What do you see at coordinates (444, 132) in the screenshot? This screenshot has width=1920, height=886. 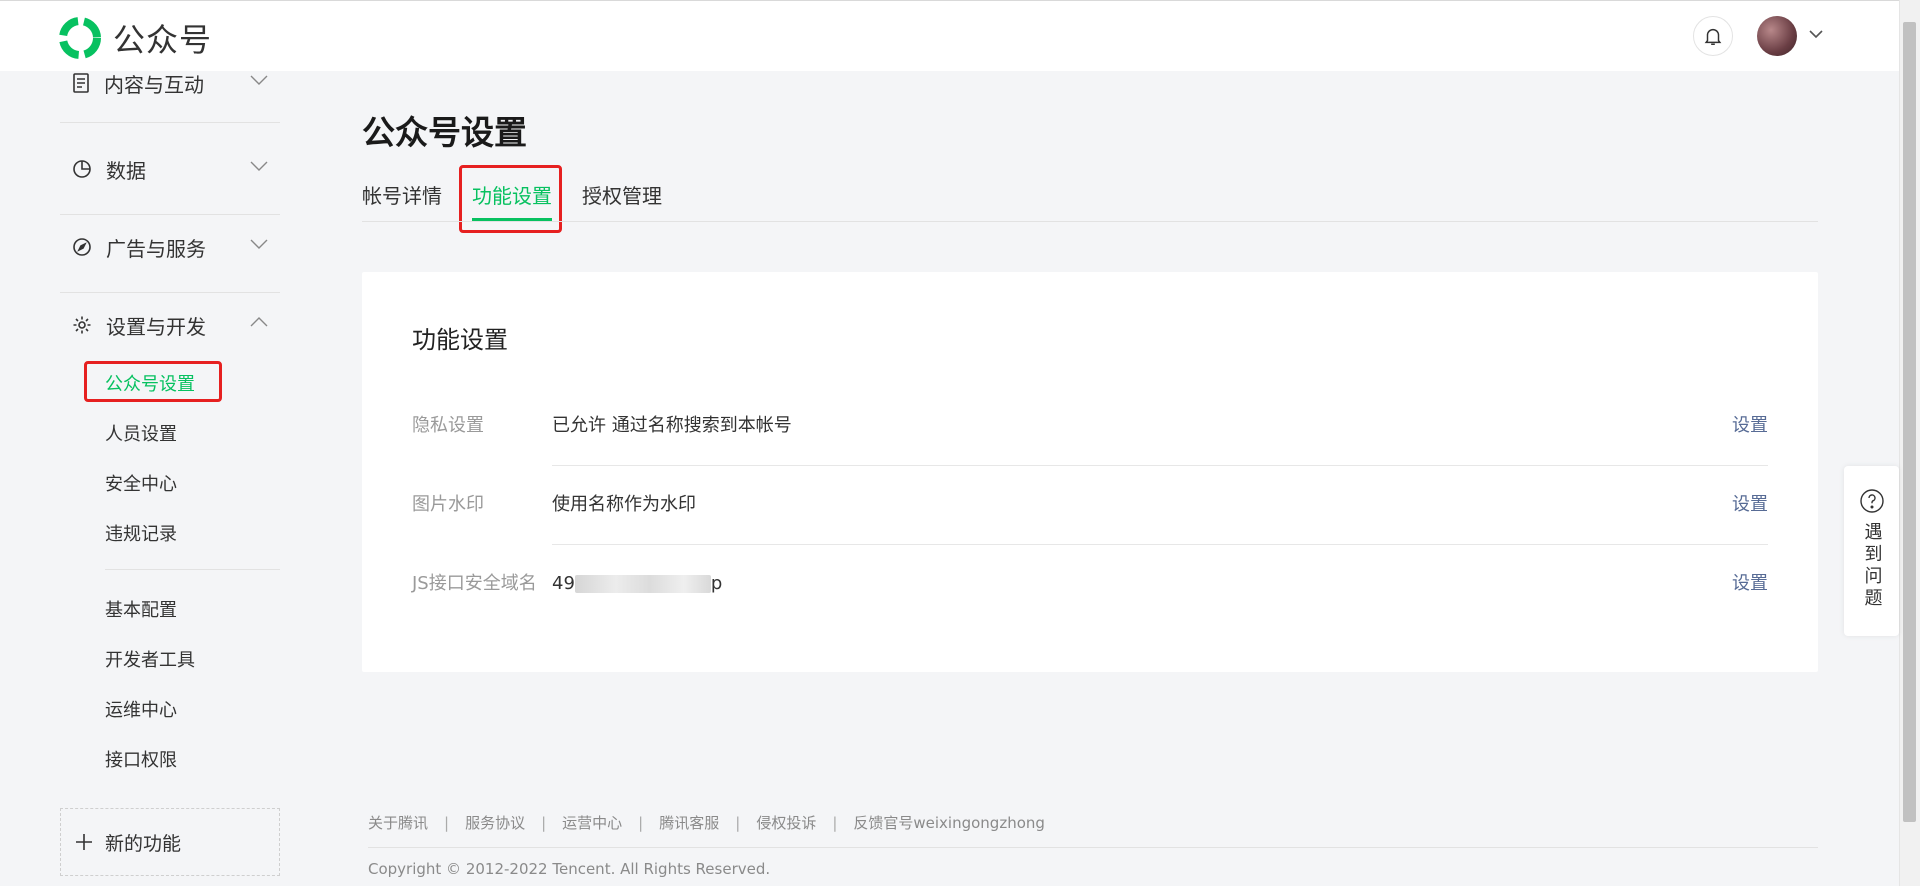 I see `page-title: 公众号设置` at bounding box center [444, 132].